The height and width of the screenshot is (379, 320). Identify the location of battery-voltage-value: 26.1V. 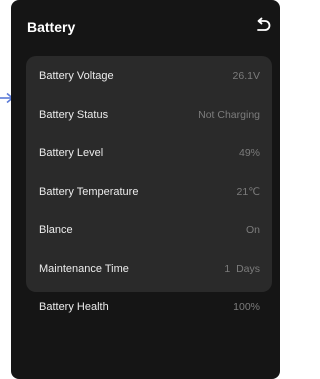
(246, 76).